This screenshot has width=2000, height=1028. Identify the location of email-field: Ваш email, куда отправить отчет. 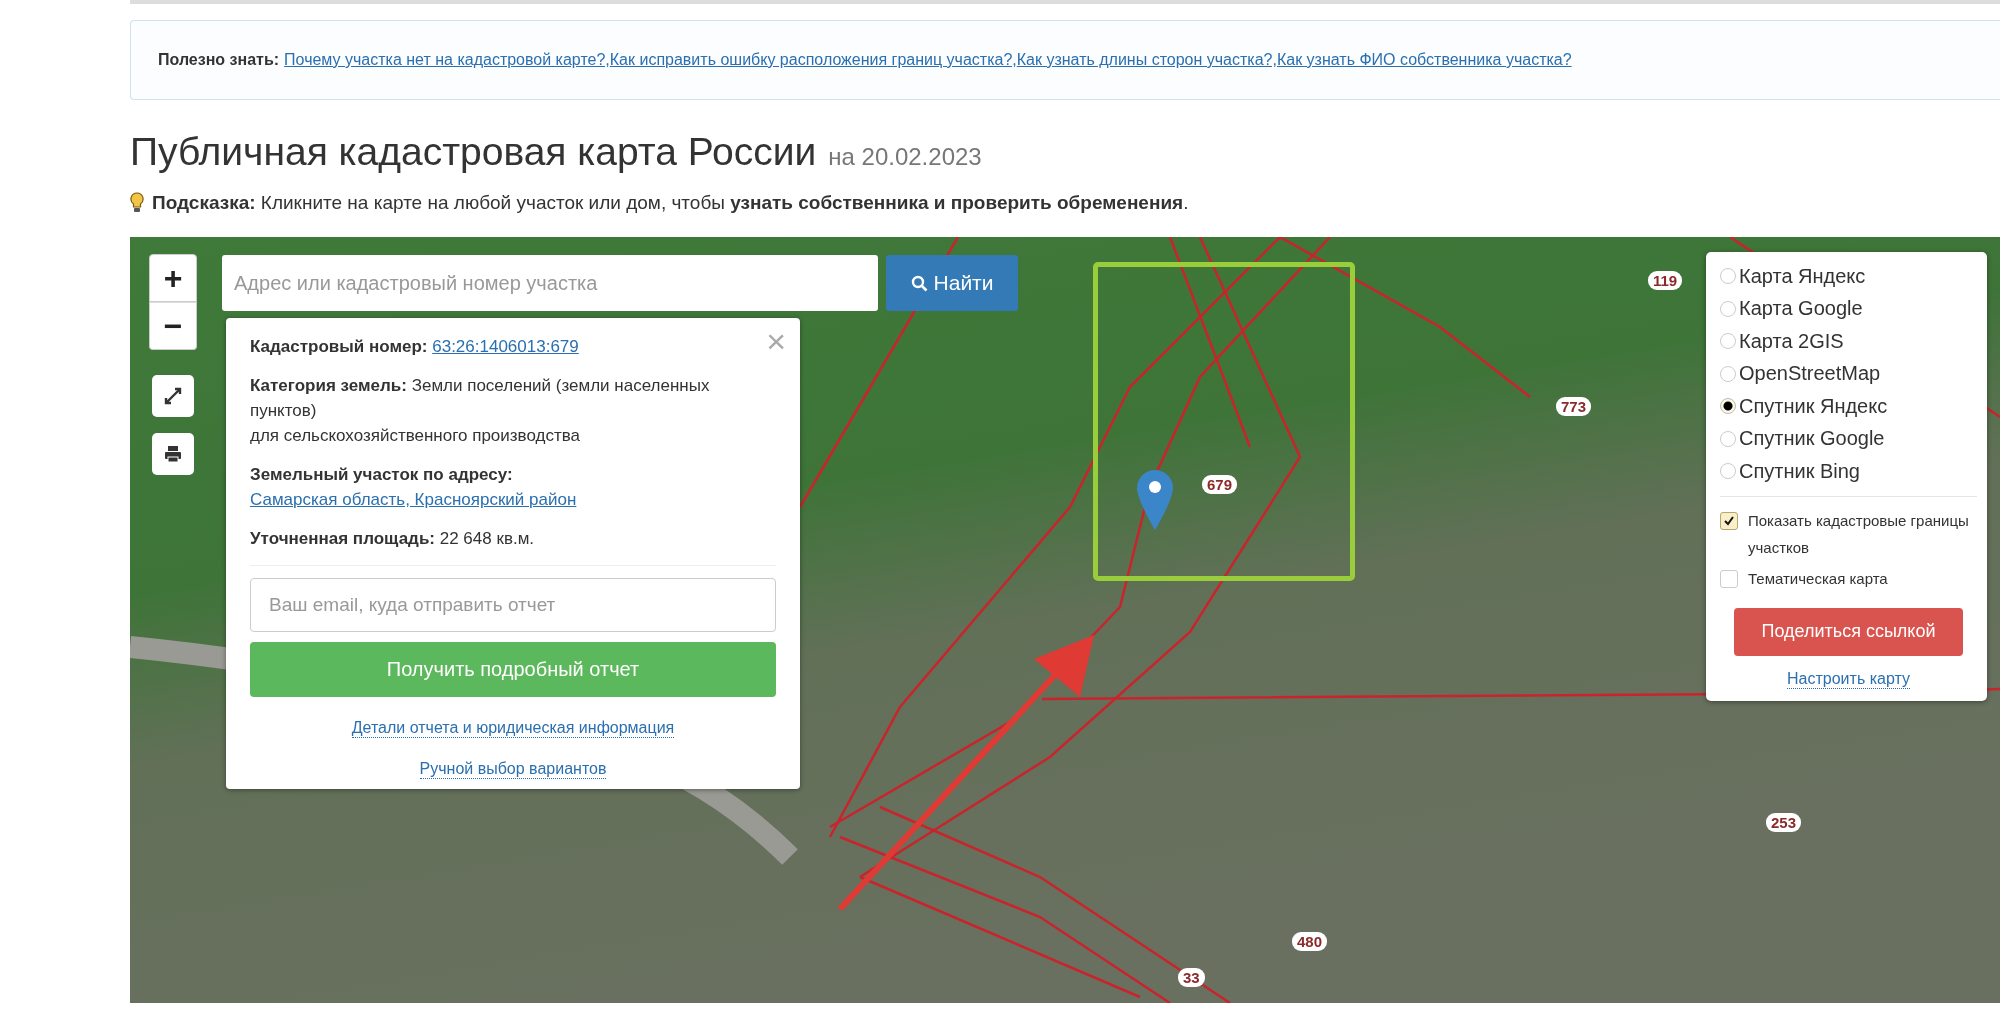
(513, 605).